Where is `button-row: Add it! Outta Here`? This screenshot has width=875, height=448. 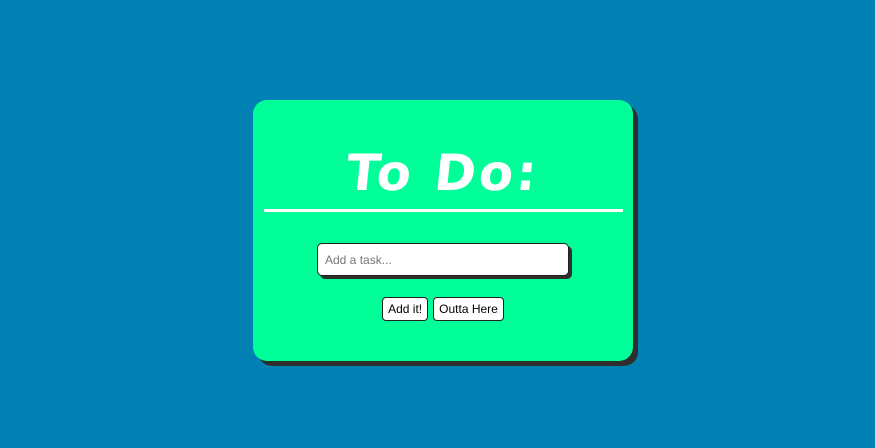
button-row: Add it! Outta Here is located at coordinates (443, 309).